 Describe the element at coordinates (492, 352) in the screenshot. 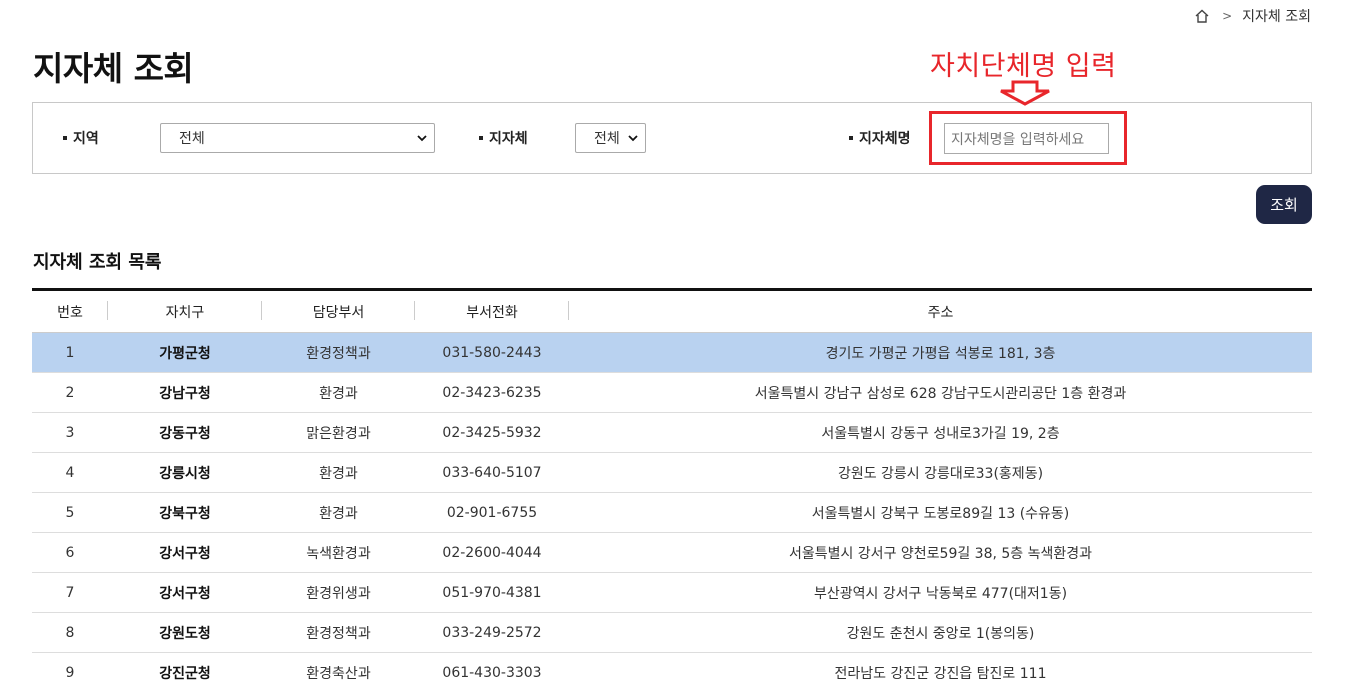

I see `cell-phone: 031-580-2443` at that location.